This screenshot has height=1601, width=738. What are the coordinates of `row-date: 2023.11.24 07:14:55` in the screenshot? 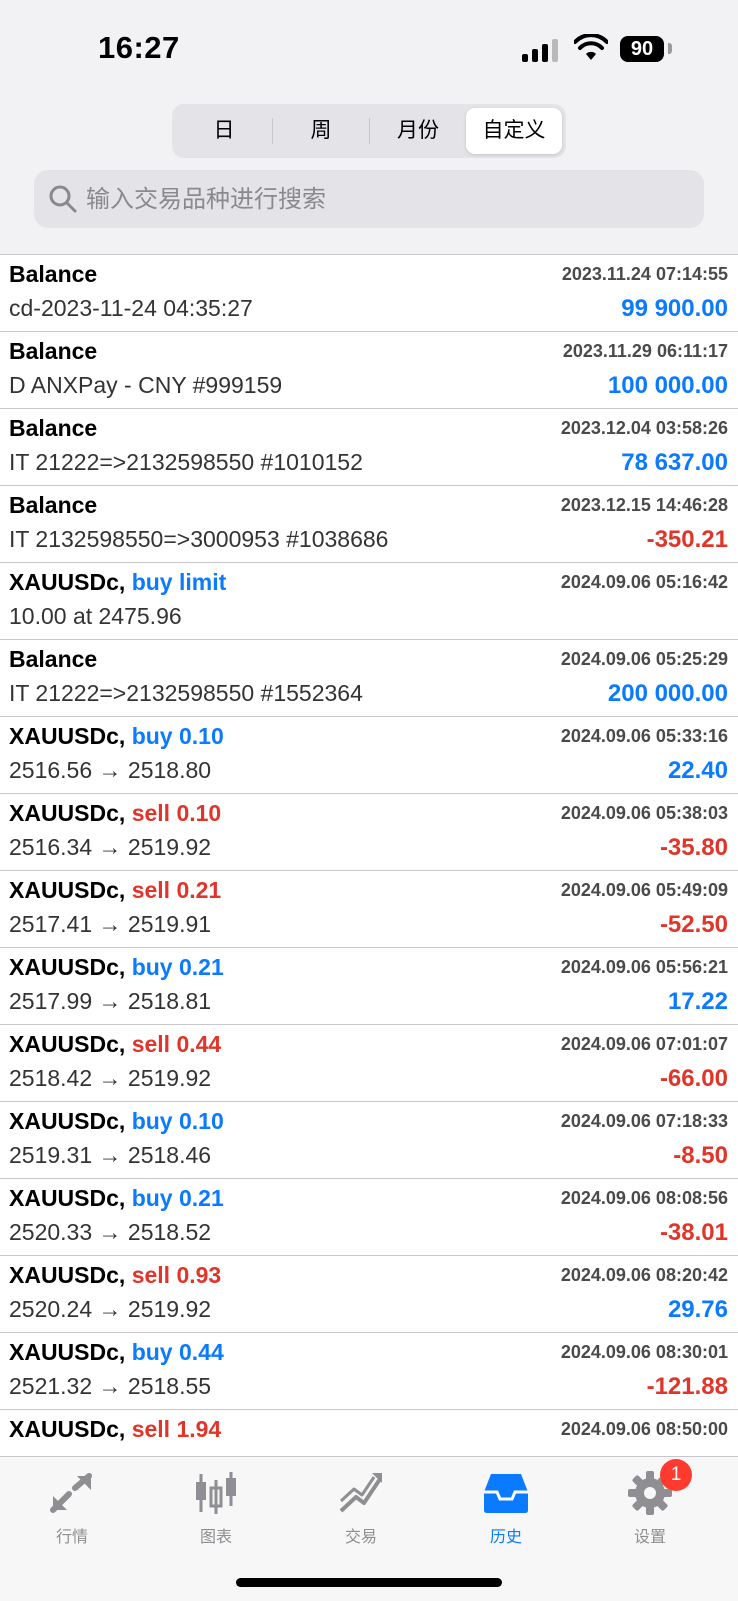 It's located at (644, 274).